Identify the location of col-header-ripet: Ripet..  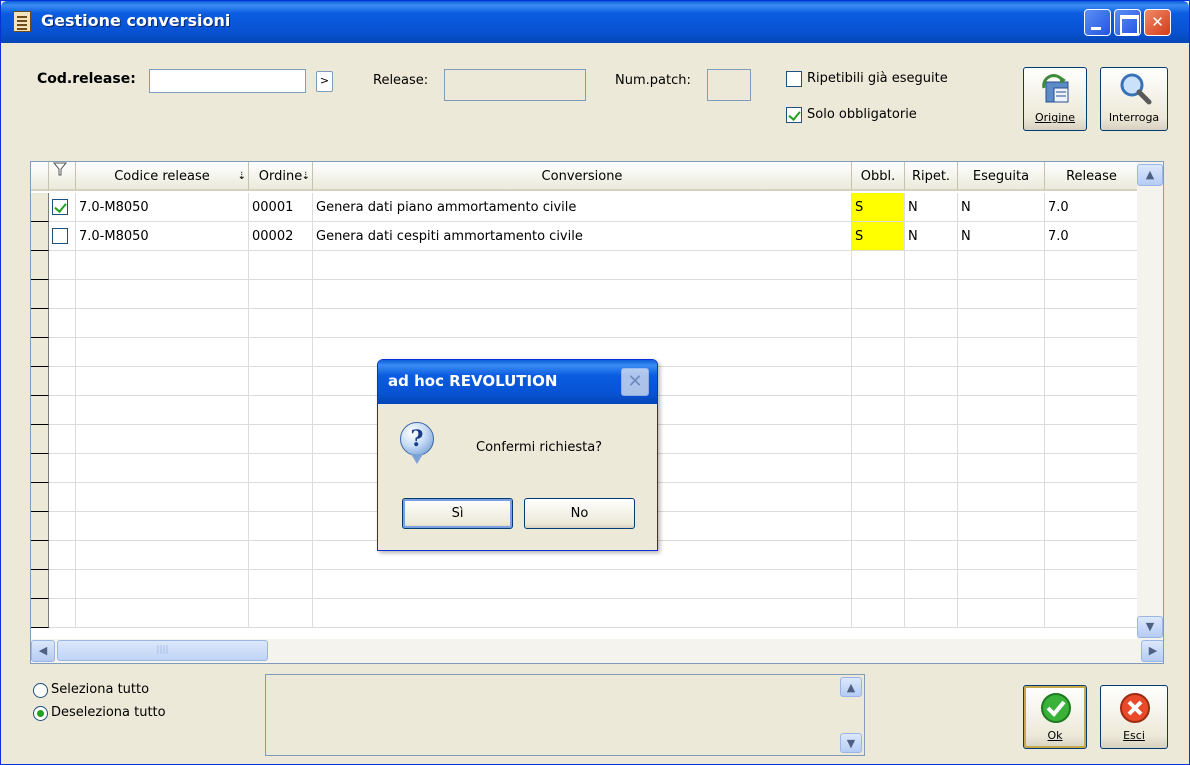
(931, 176).